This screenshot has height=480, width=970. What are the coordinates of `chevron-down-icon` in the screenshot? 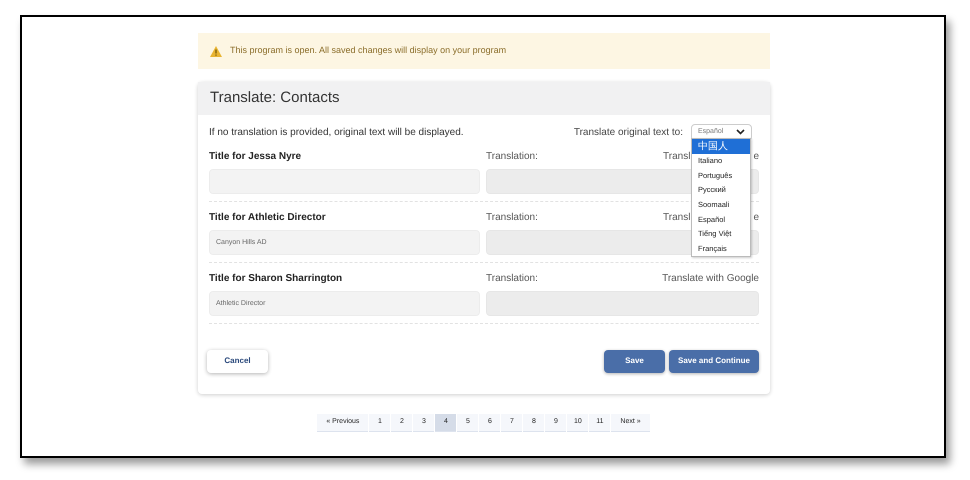 It's located at (740, 132).